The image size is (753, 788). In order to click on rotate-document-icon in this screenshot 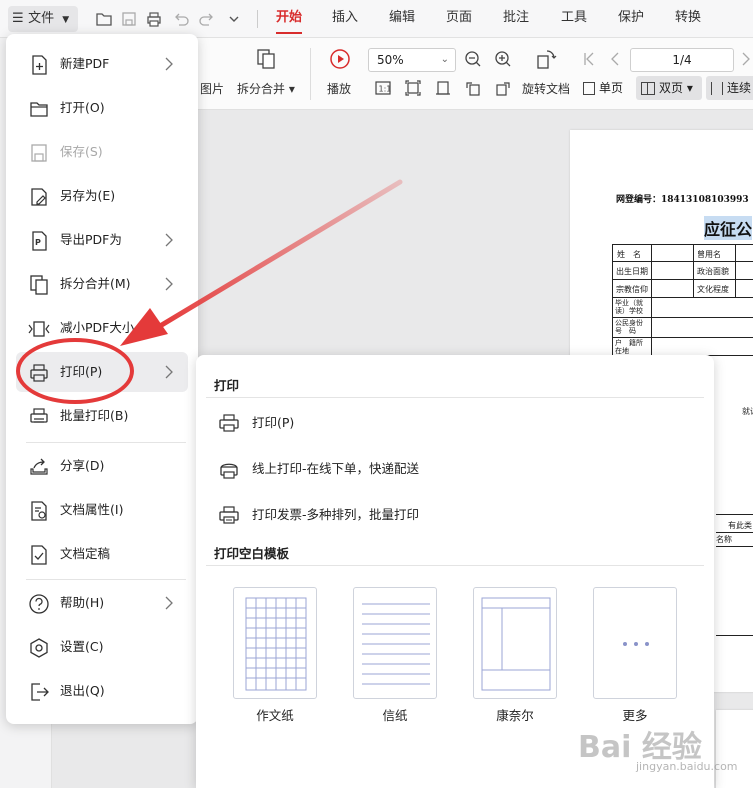, I will do `click(546, 60)`.